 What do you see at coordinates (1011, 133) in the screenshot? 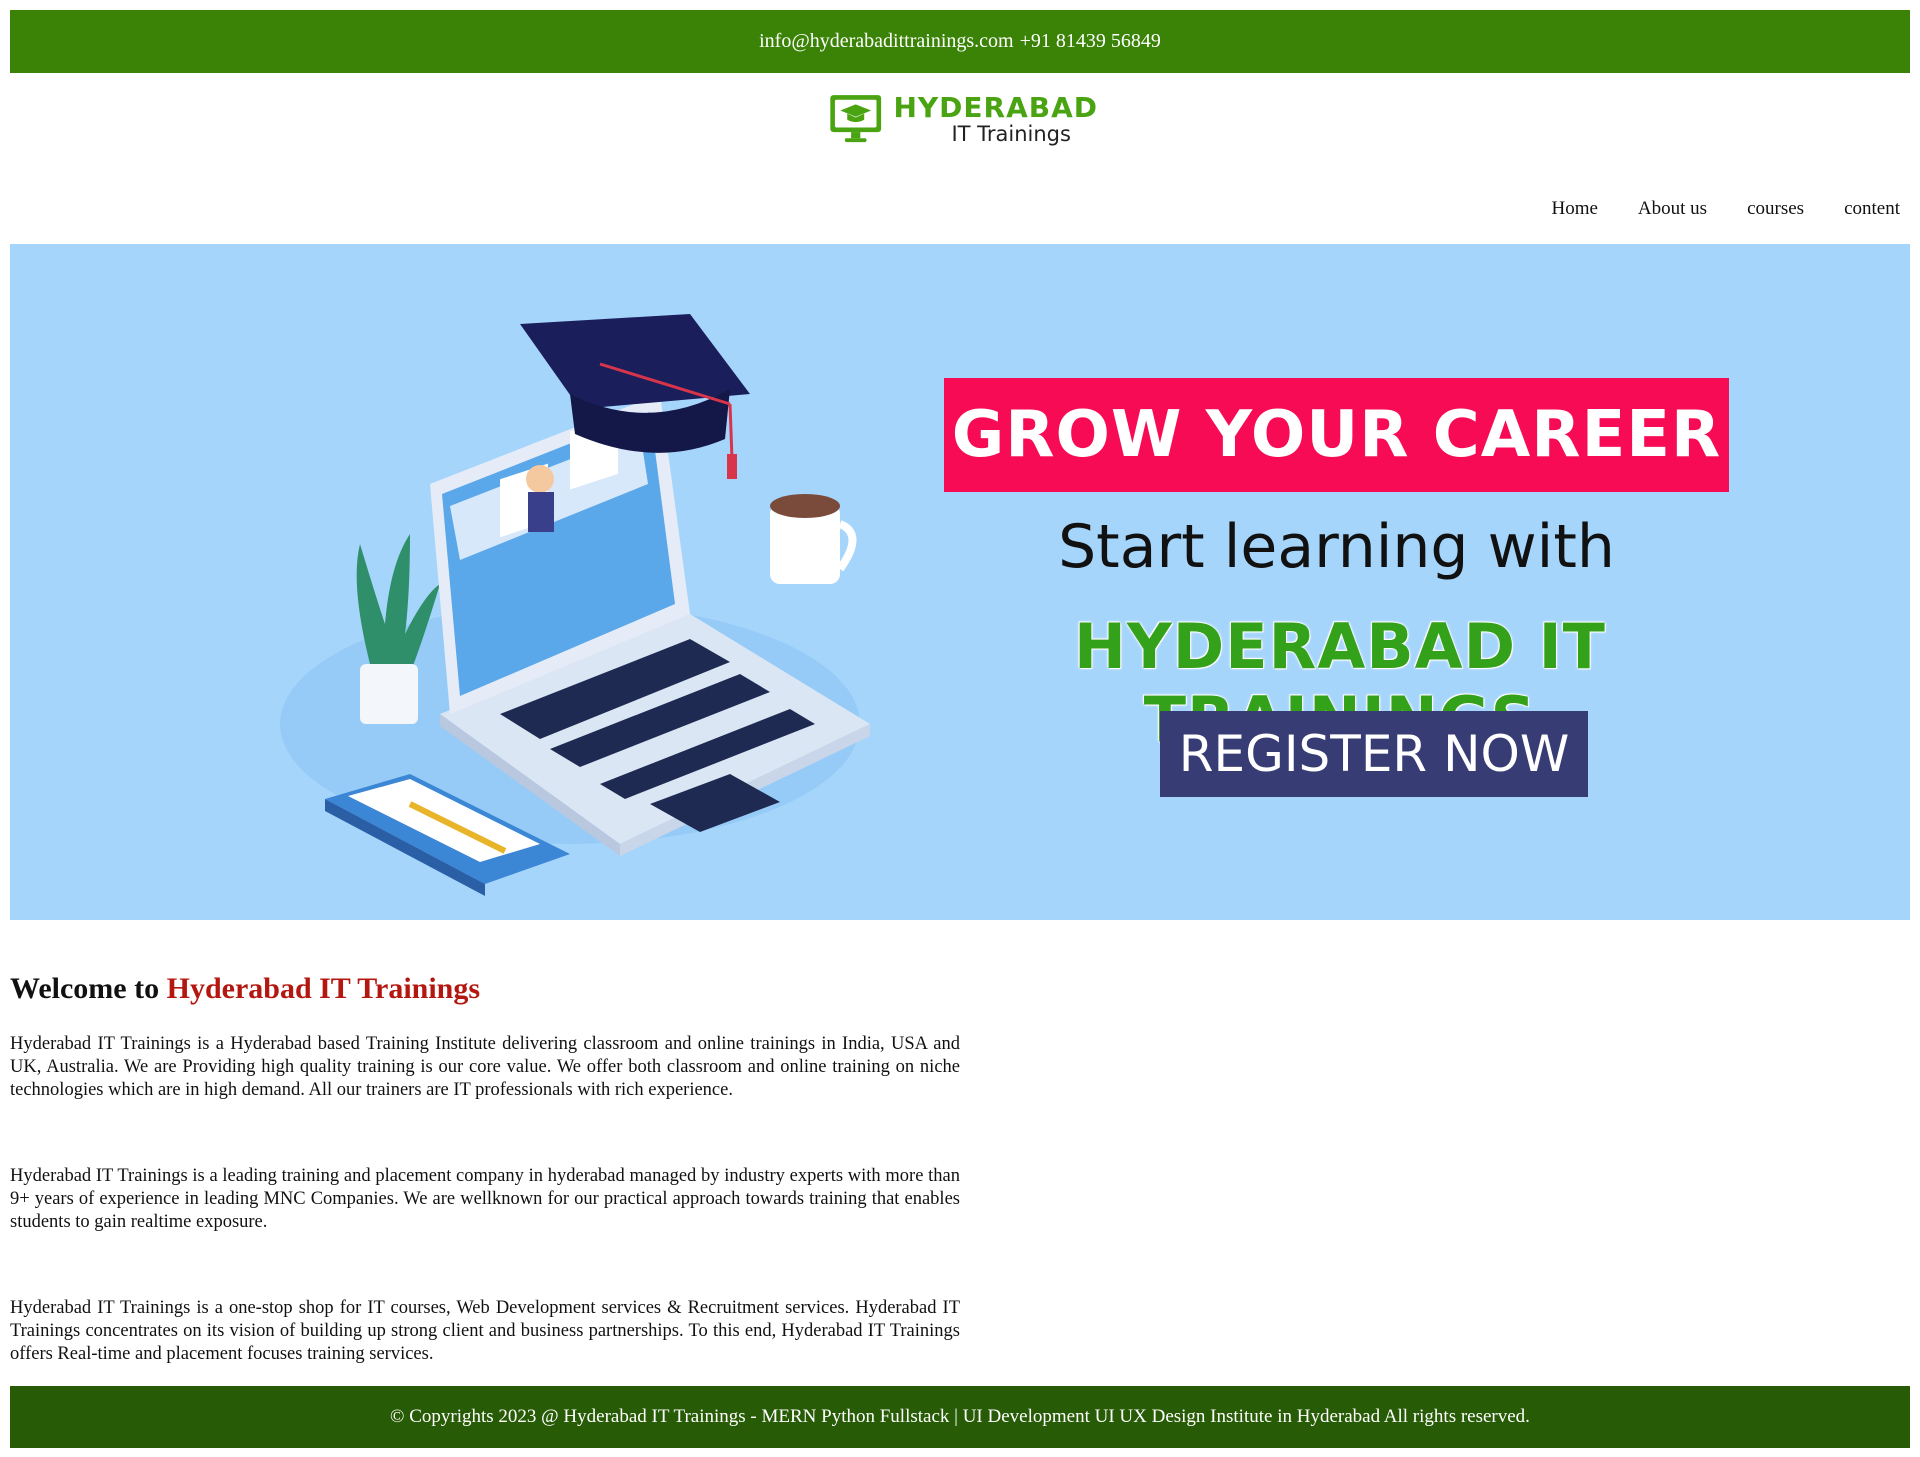
I see `logo-subtitle: IT Trainings` at bounding box center [1011, 133].